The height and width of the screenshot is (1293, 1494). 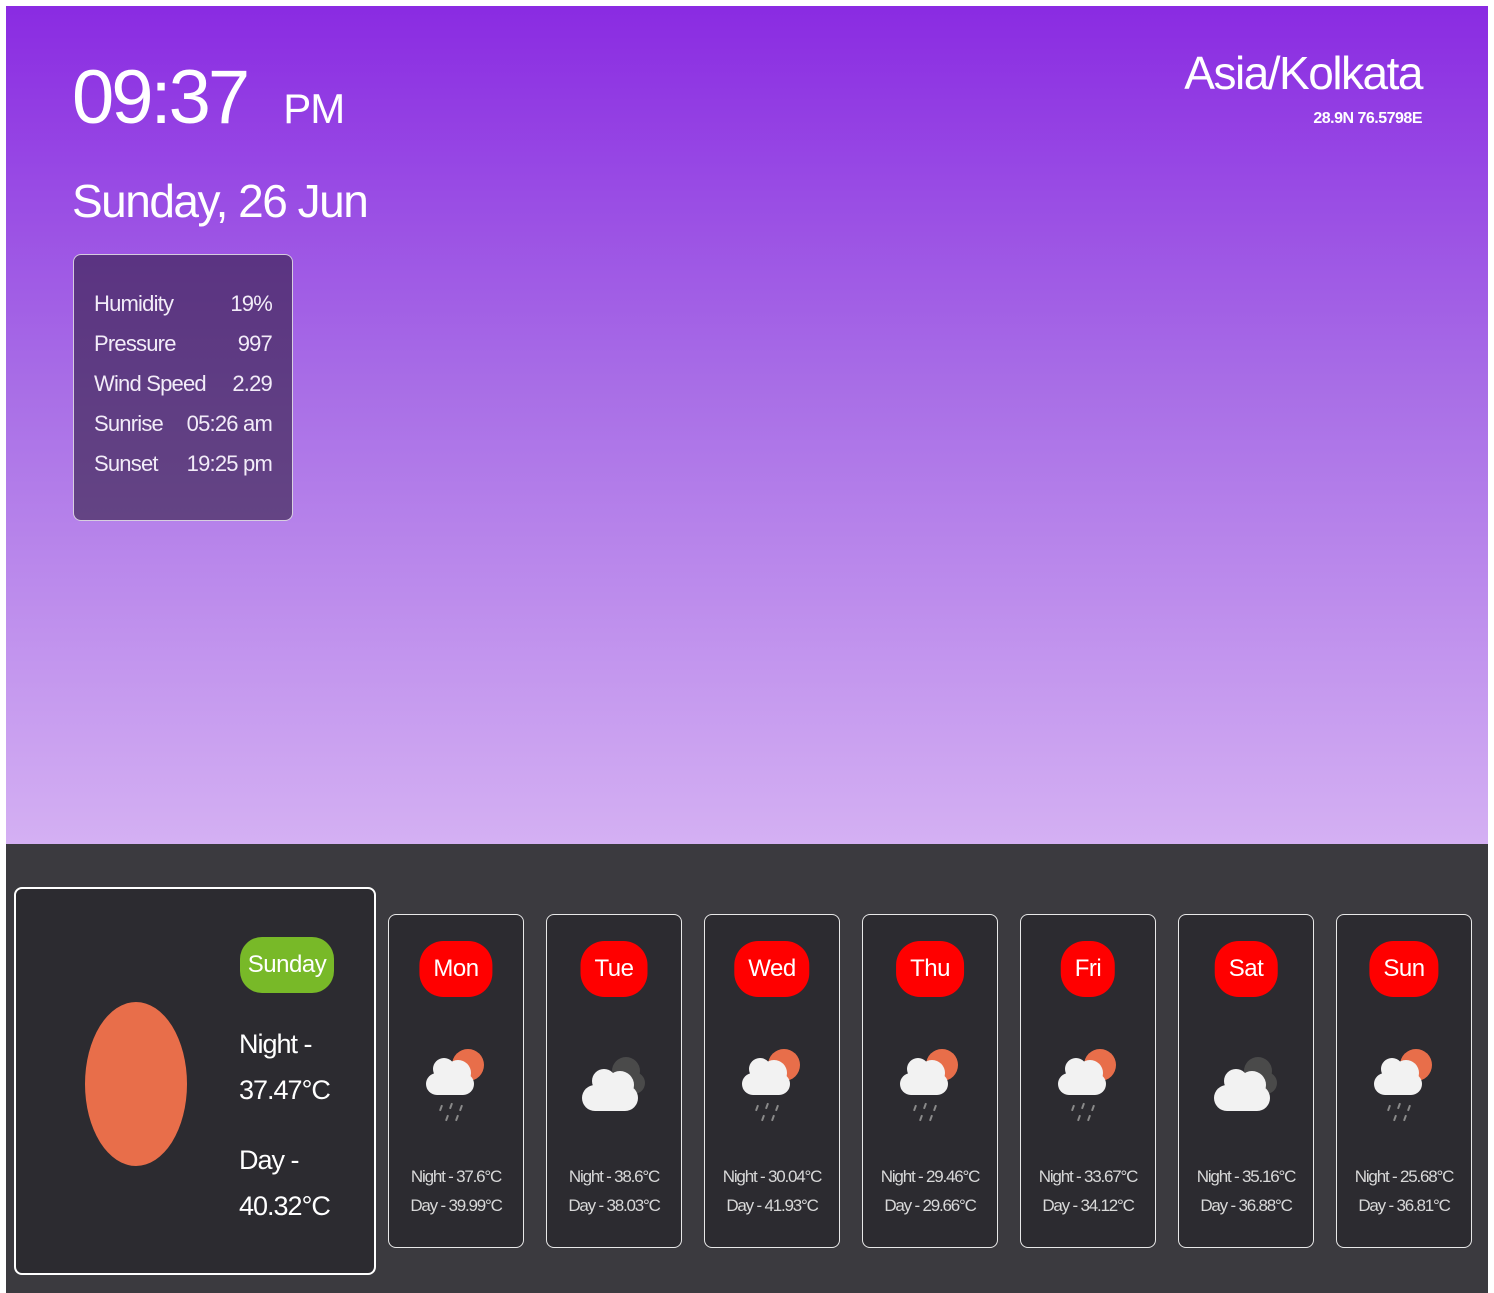 I want to click on day-temp: Day - 36.81°C, so click(x=1404, y=1205).